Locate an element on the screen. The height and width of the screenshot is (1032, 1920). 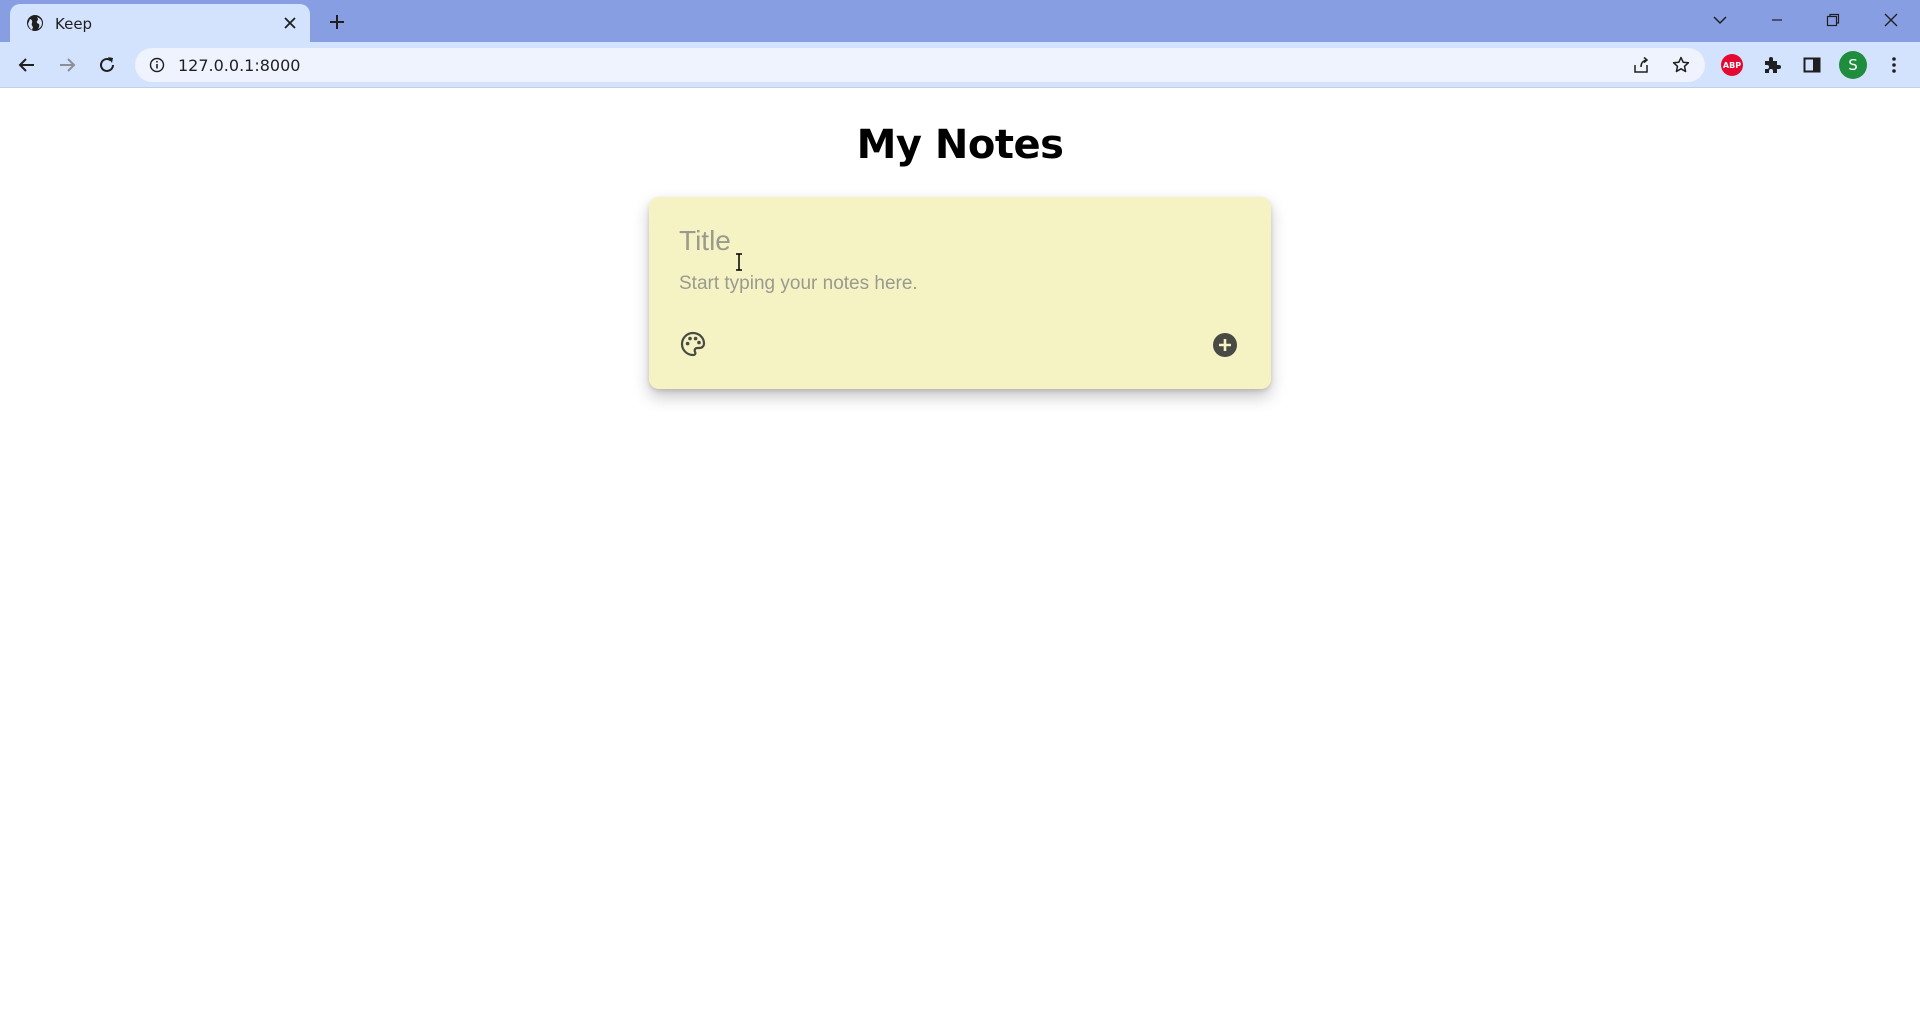
url-text: 127.0.0.1:8000 is located at coordinates (239, 65).